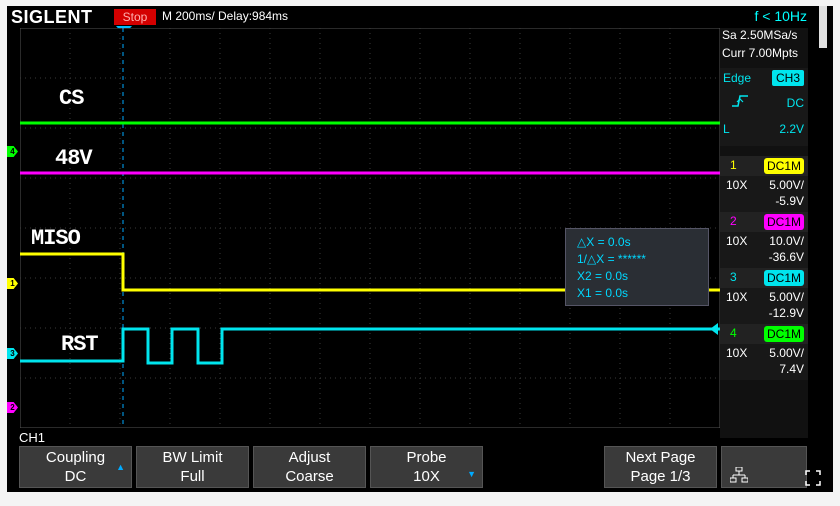 This screenshot has height=506, width=840. Describe the element at coordinates (75, 467) in the screenshot. I see `coupling-softkey: Coupling DC ▲` at that location.